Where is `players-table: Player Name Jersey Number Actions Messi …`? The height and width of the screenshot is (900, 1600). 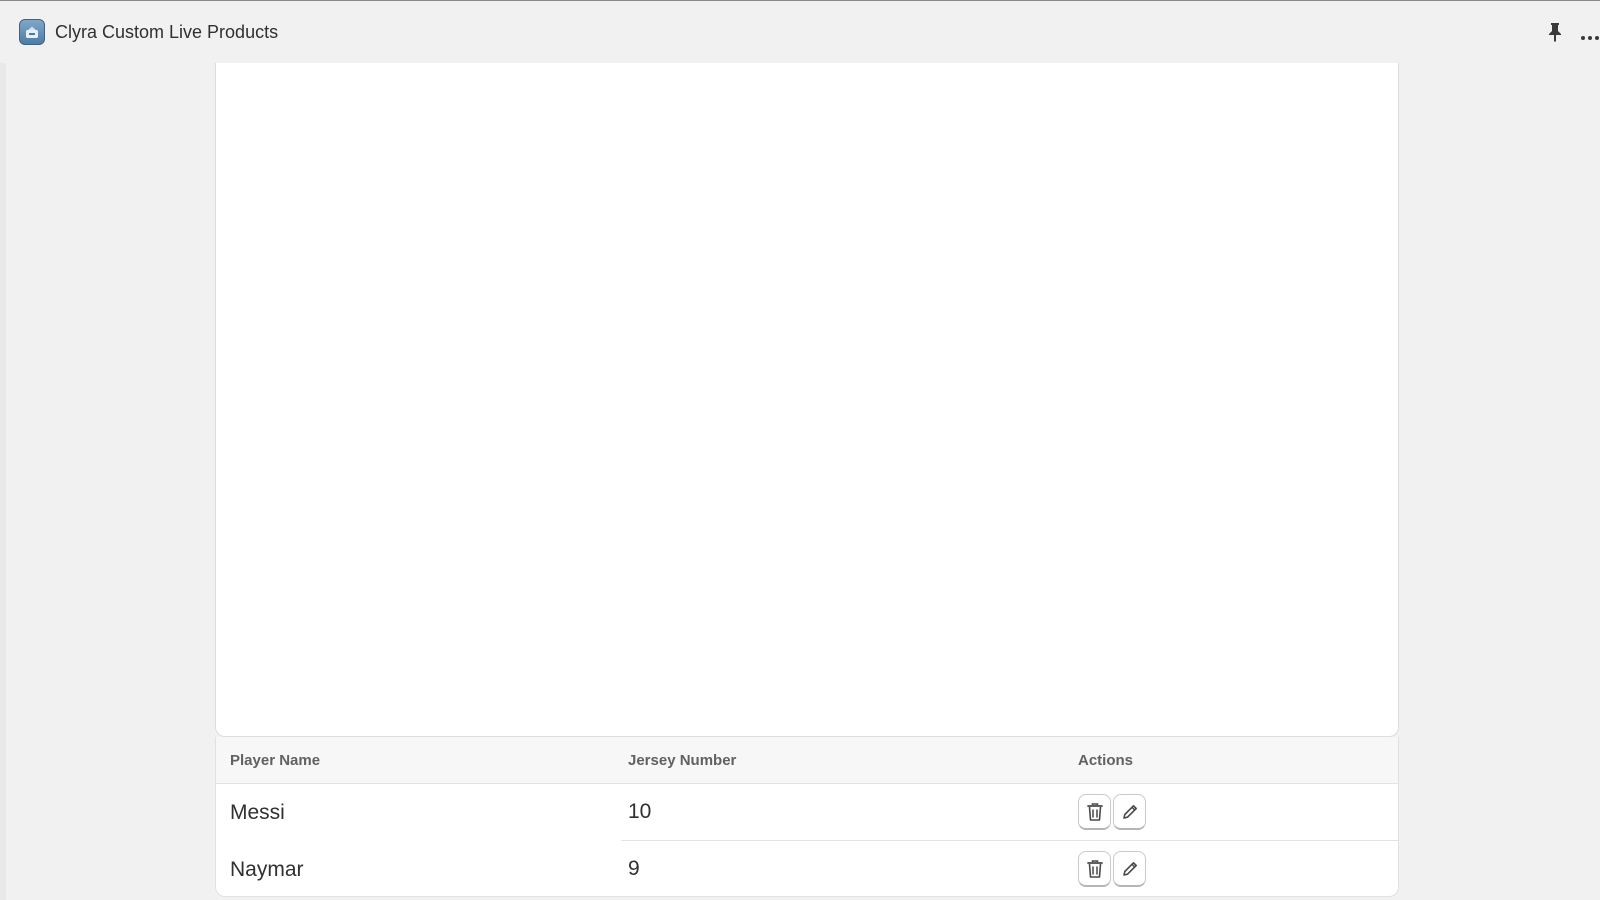
players-table: Player Name Jersey Number Actions Messi … is located at coordinates (807, 817).